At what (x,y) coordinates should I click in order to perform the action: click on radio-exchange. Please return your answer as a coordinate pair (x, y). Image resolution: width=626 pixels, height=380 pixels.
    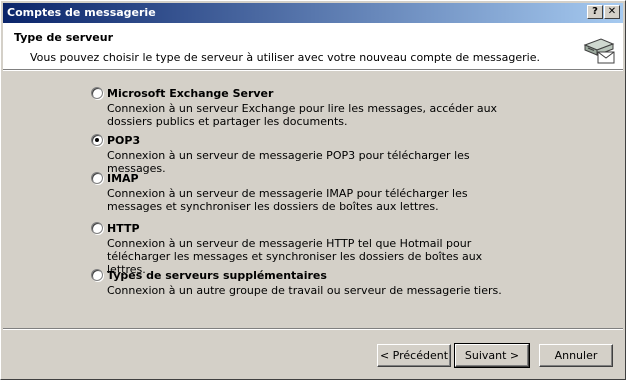
    Looking at the image, I should click on (97, 93).